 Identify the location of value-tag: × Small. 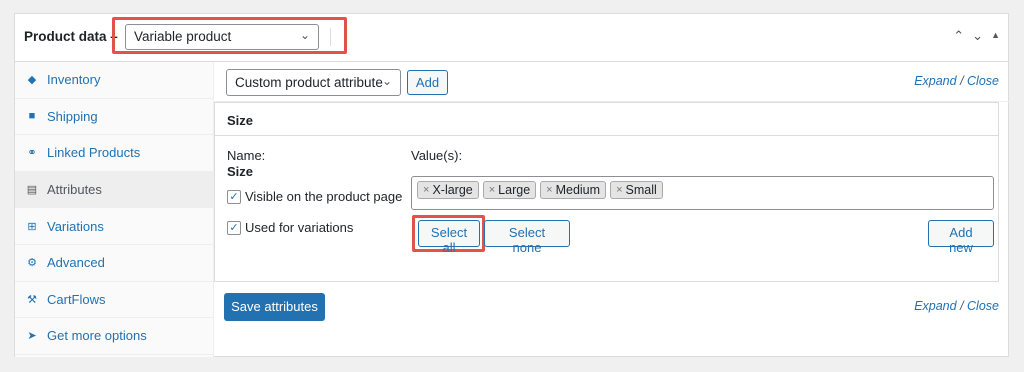
(636, 190).